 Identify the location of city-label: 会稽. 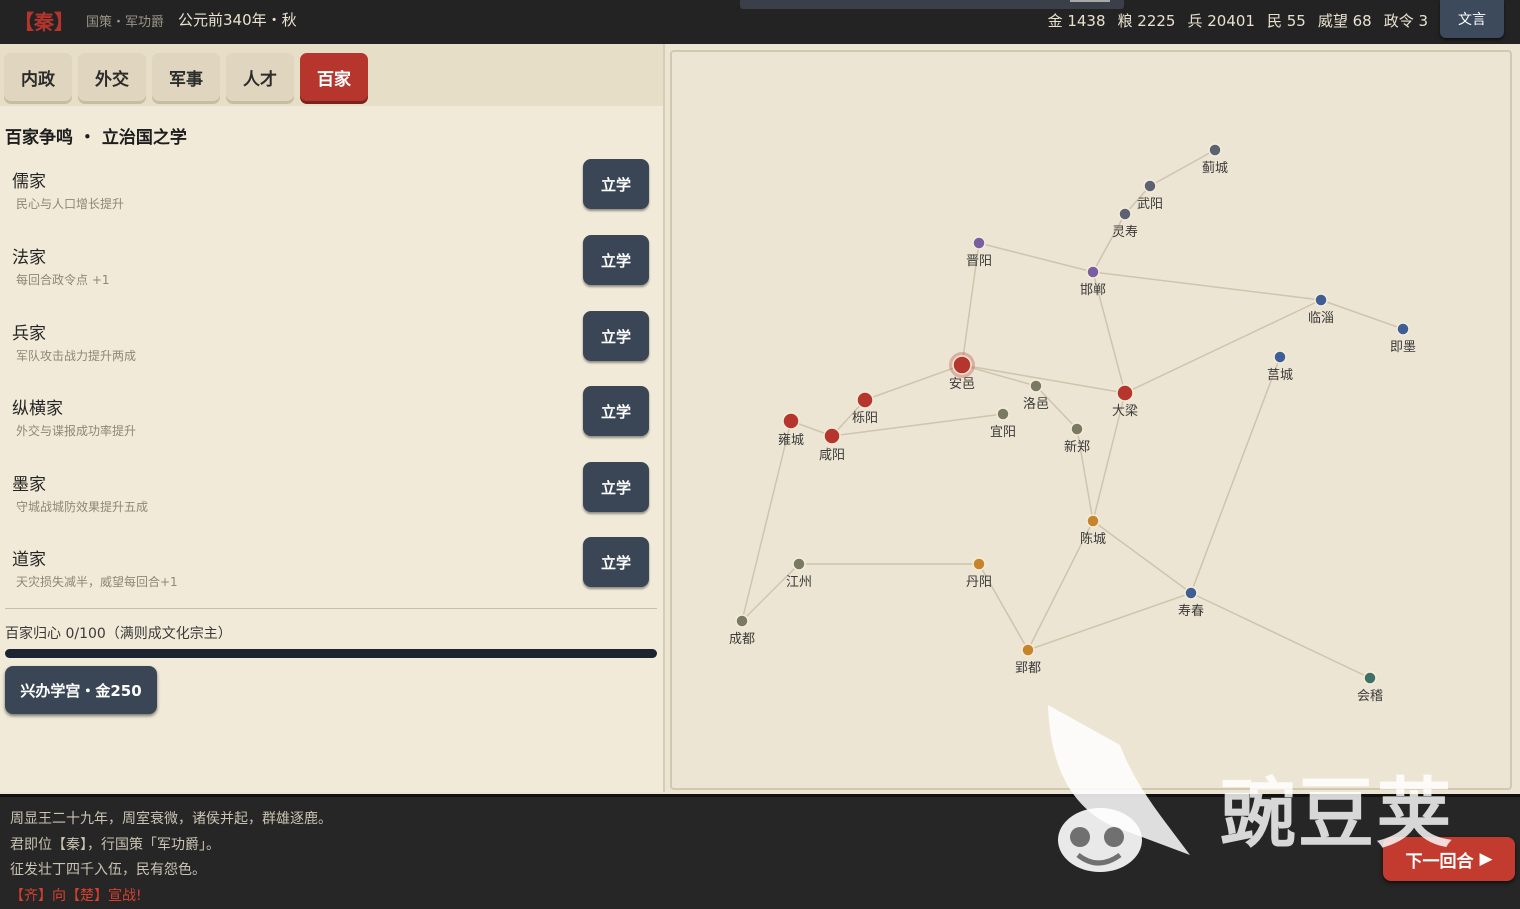
(1370, 696).